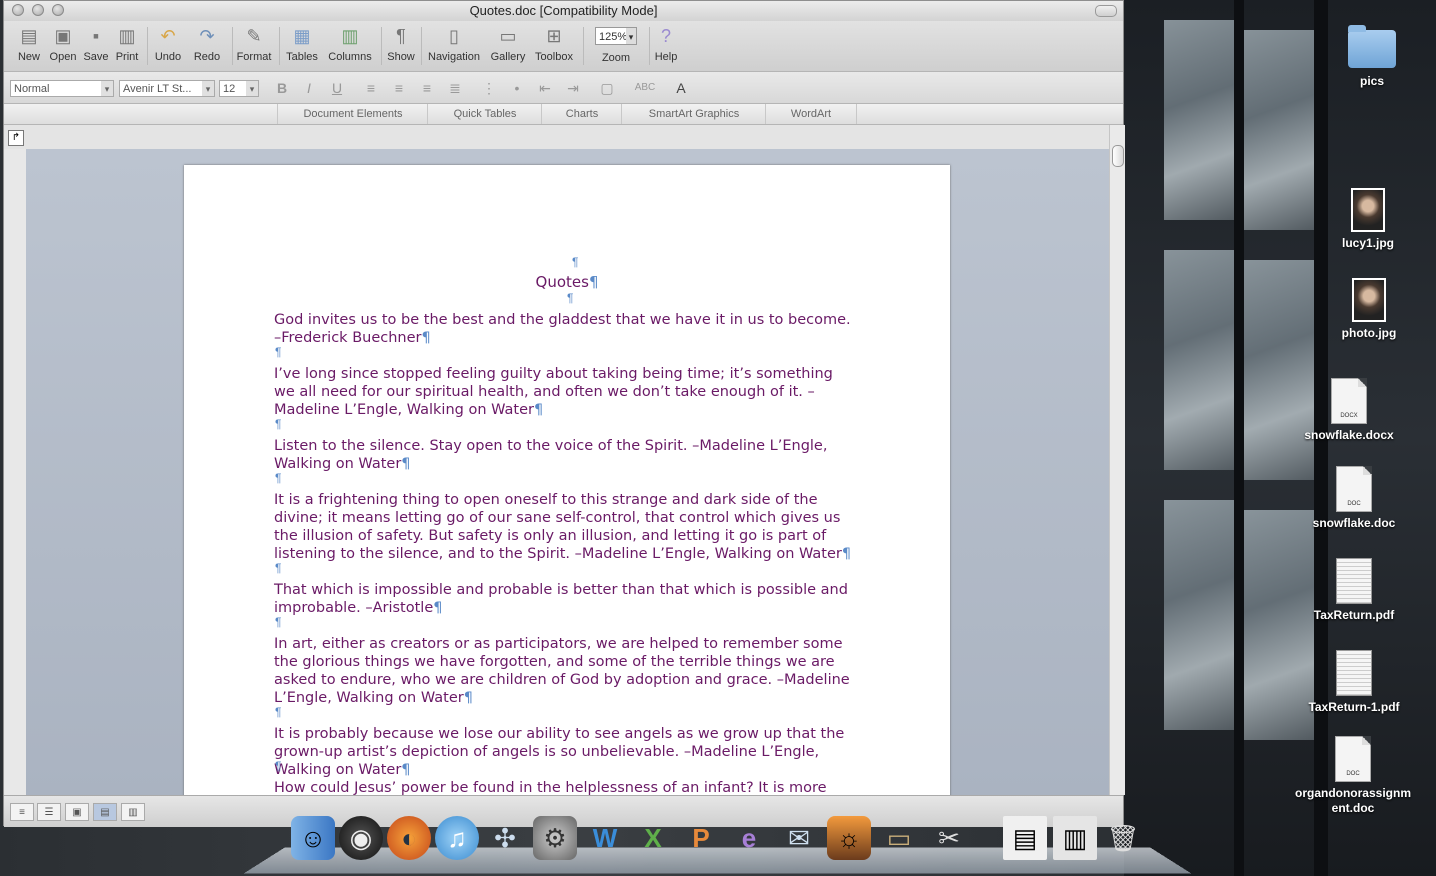  What do you see at coordinates (581, 114) in the screenshot?
I see `tab-charts: Charts` at bounding box center [581, 114].